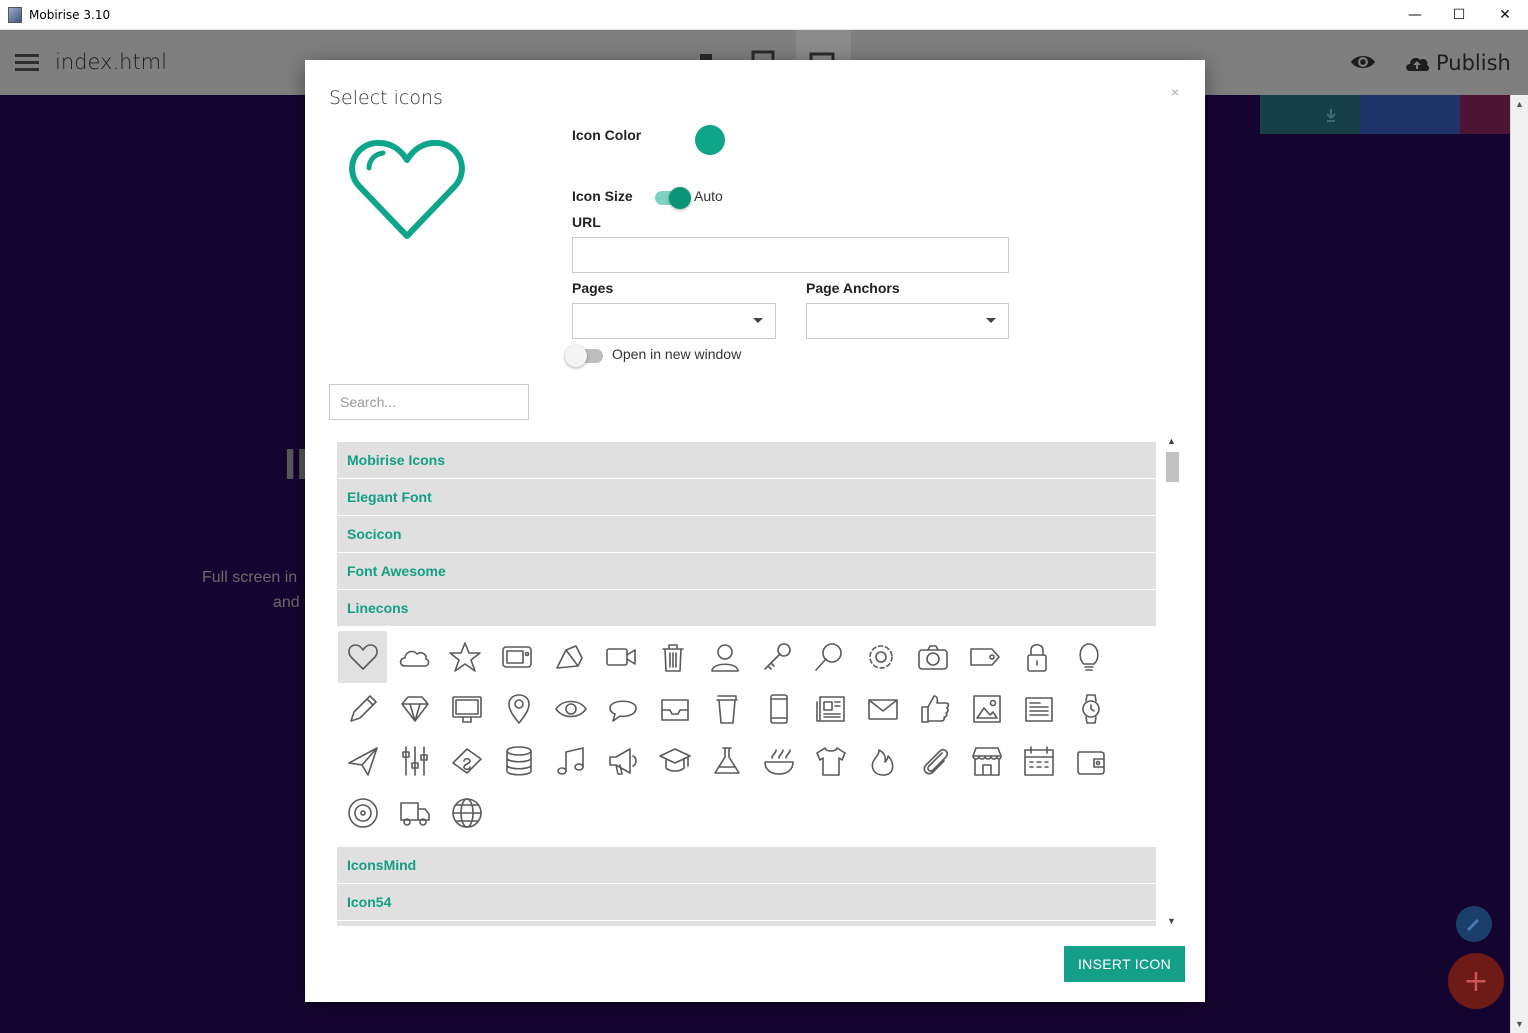 The image size is (1528, 1033). What do you see at coordinates (1310, 114) in the screenshot?
I see `block-download-button` at bounding box center [1310, 114].